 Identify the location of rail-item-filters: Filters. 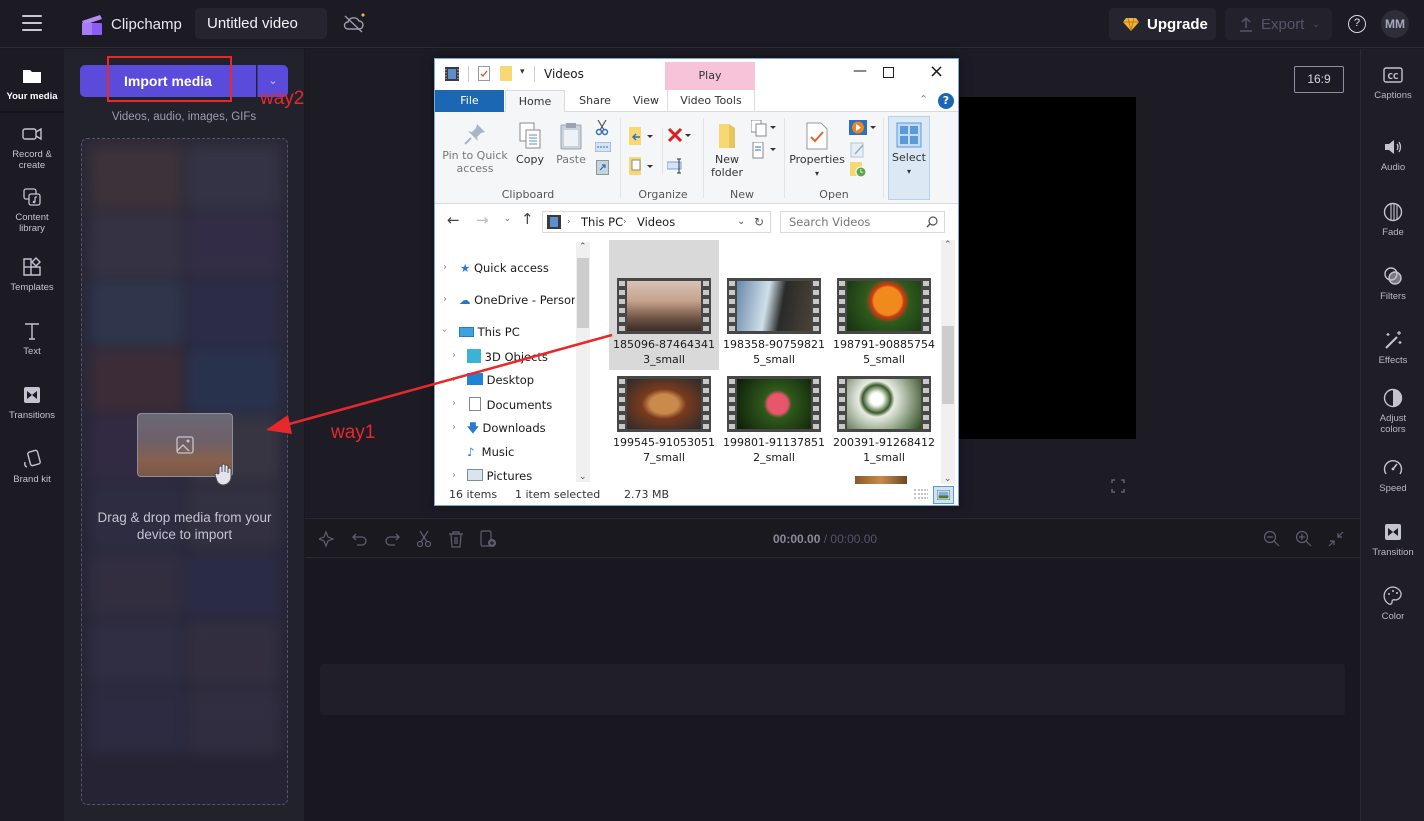
(1392, 283).